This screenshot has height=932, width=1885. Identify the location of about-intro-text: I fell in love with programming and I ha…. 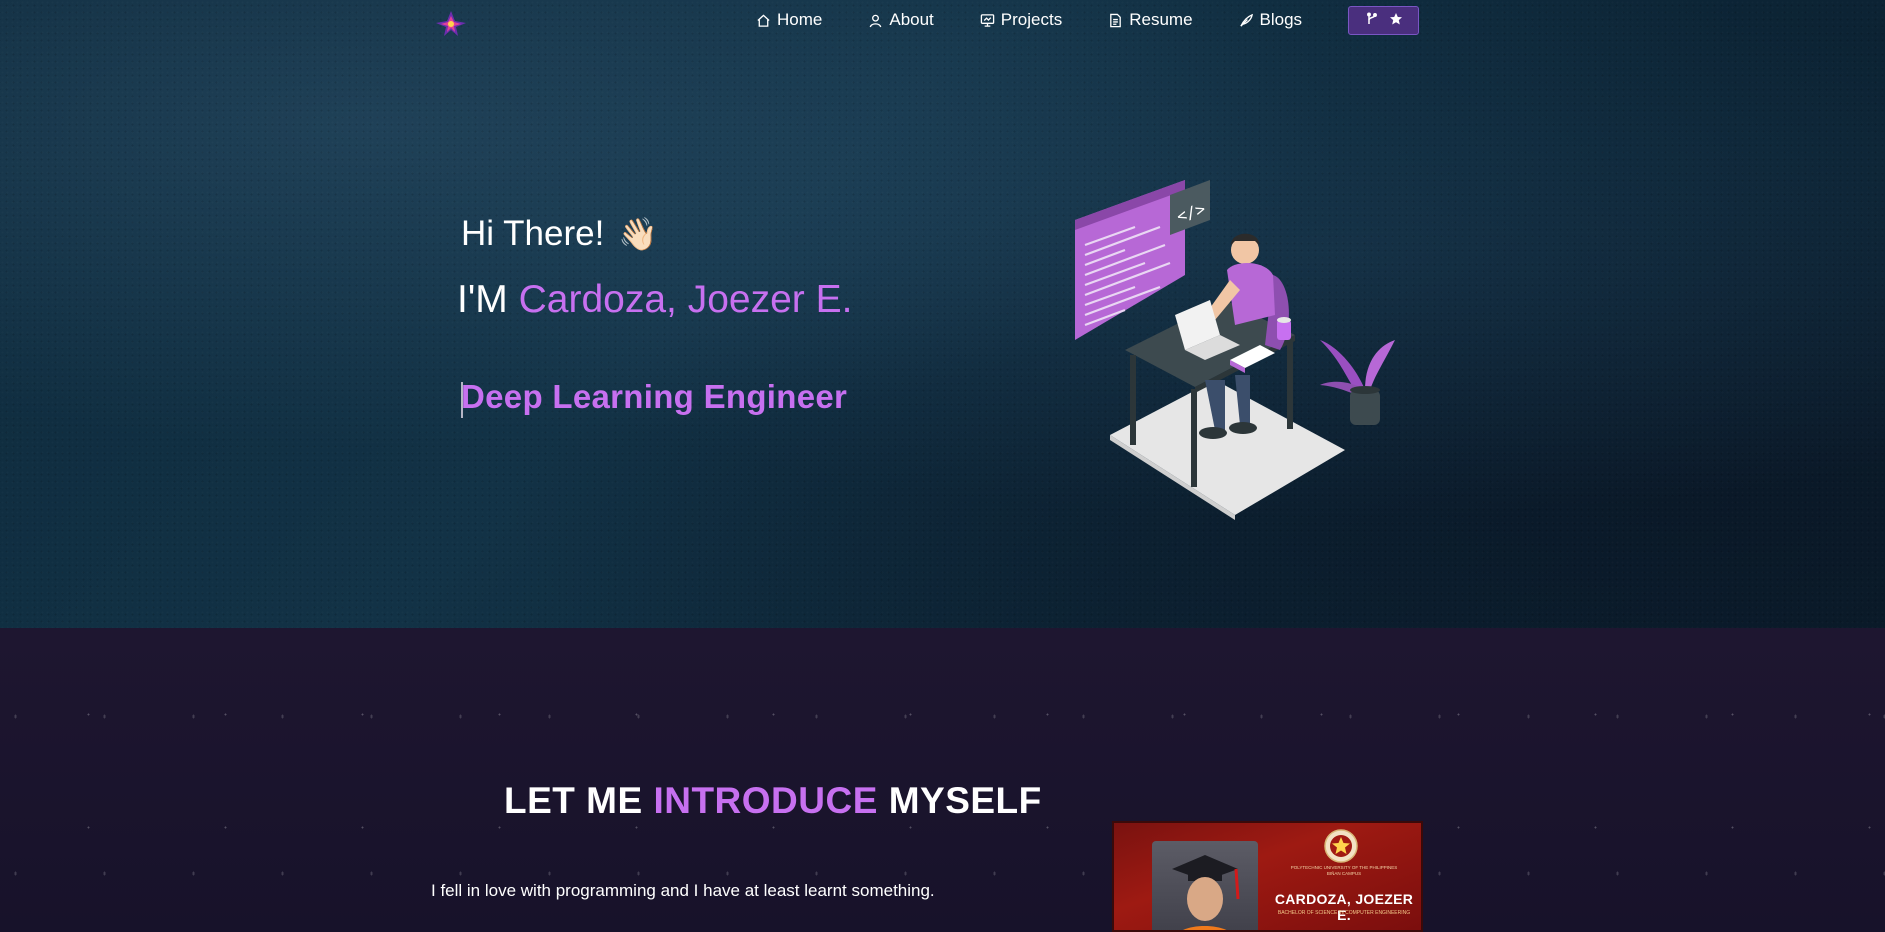
(683, 890).